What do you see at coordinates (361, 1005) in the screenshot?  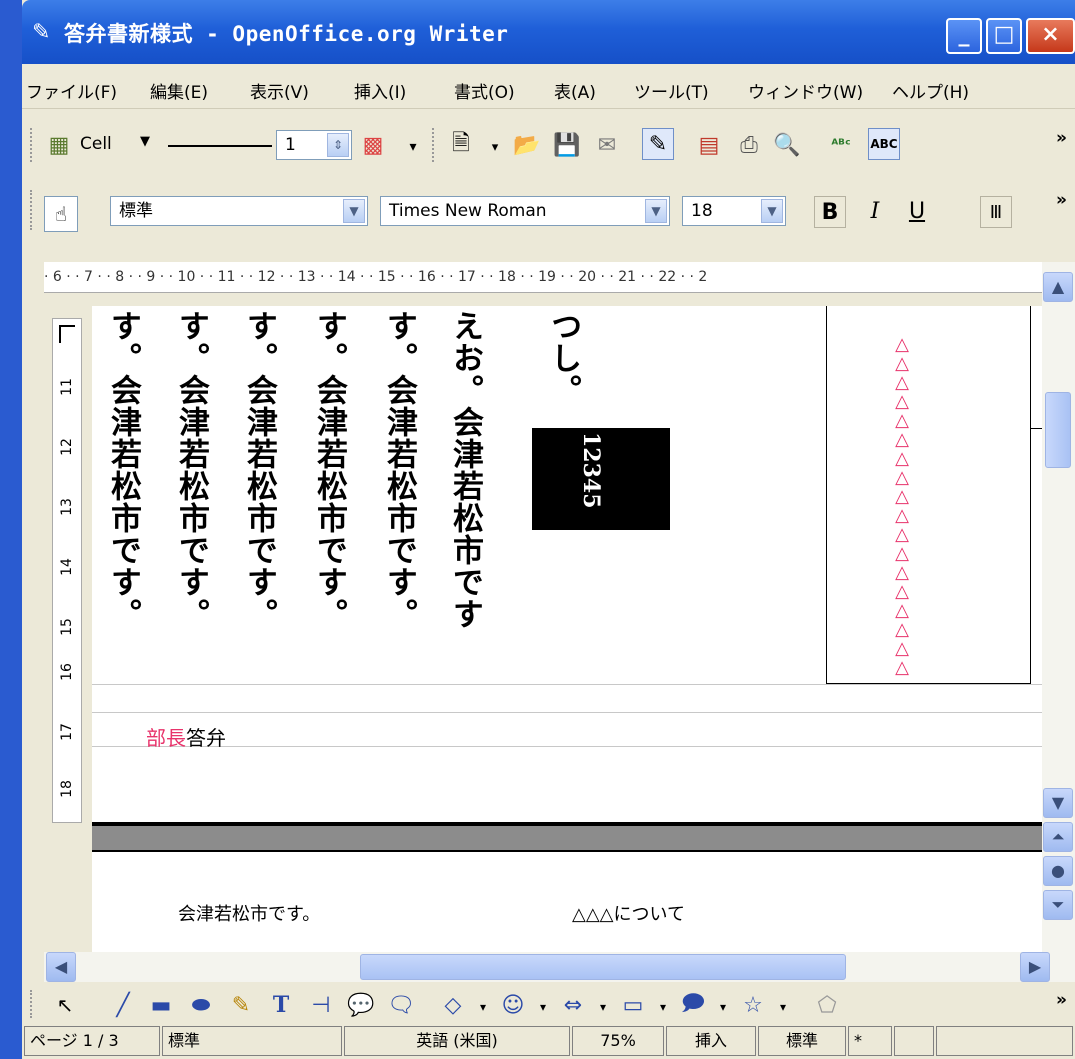 I see `callout-tool-icon: 💬` at bounding box center [361, 1005].